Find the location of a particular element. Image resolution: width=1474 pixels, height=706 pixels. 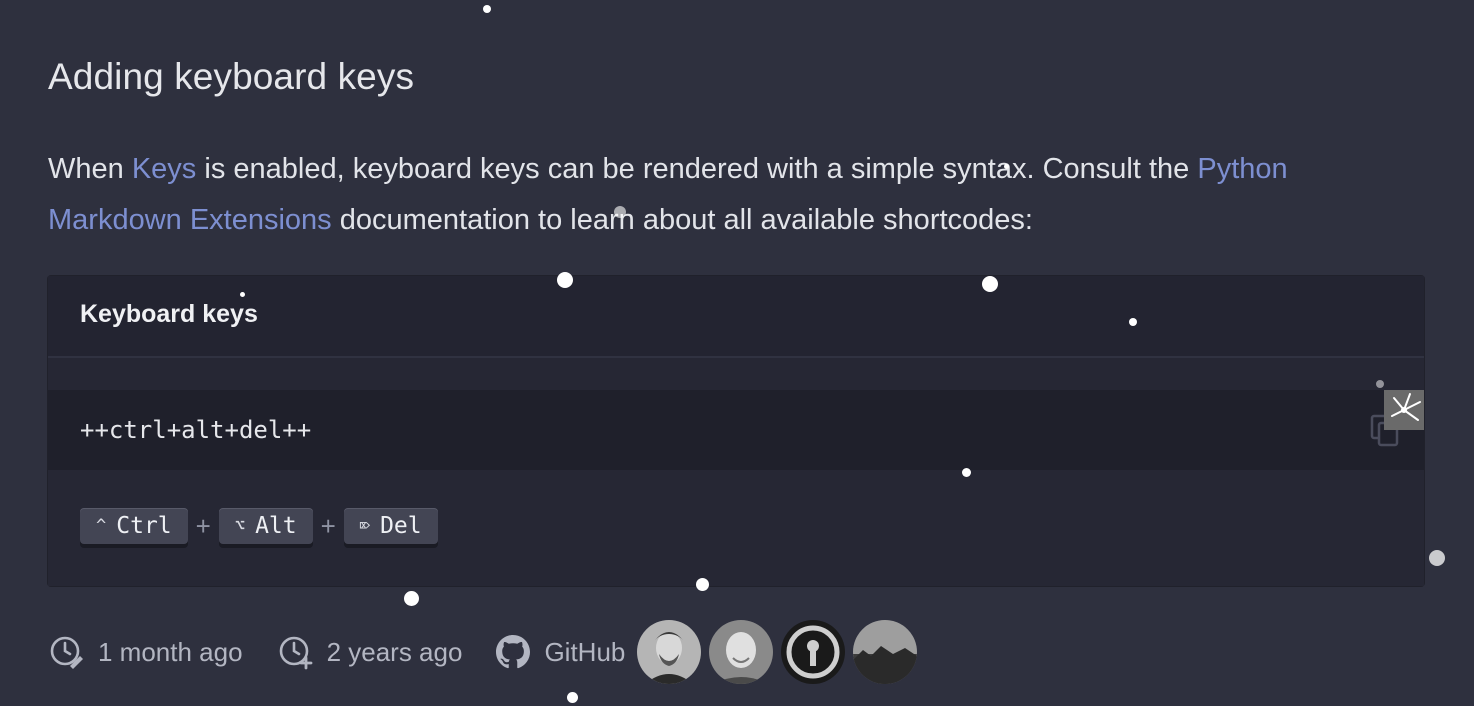

page-meta: 1 month ago 2 years ago GitHub is located at coordinates (483, 652).